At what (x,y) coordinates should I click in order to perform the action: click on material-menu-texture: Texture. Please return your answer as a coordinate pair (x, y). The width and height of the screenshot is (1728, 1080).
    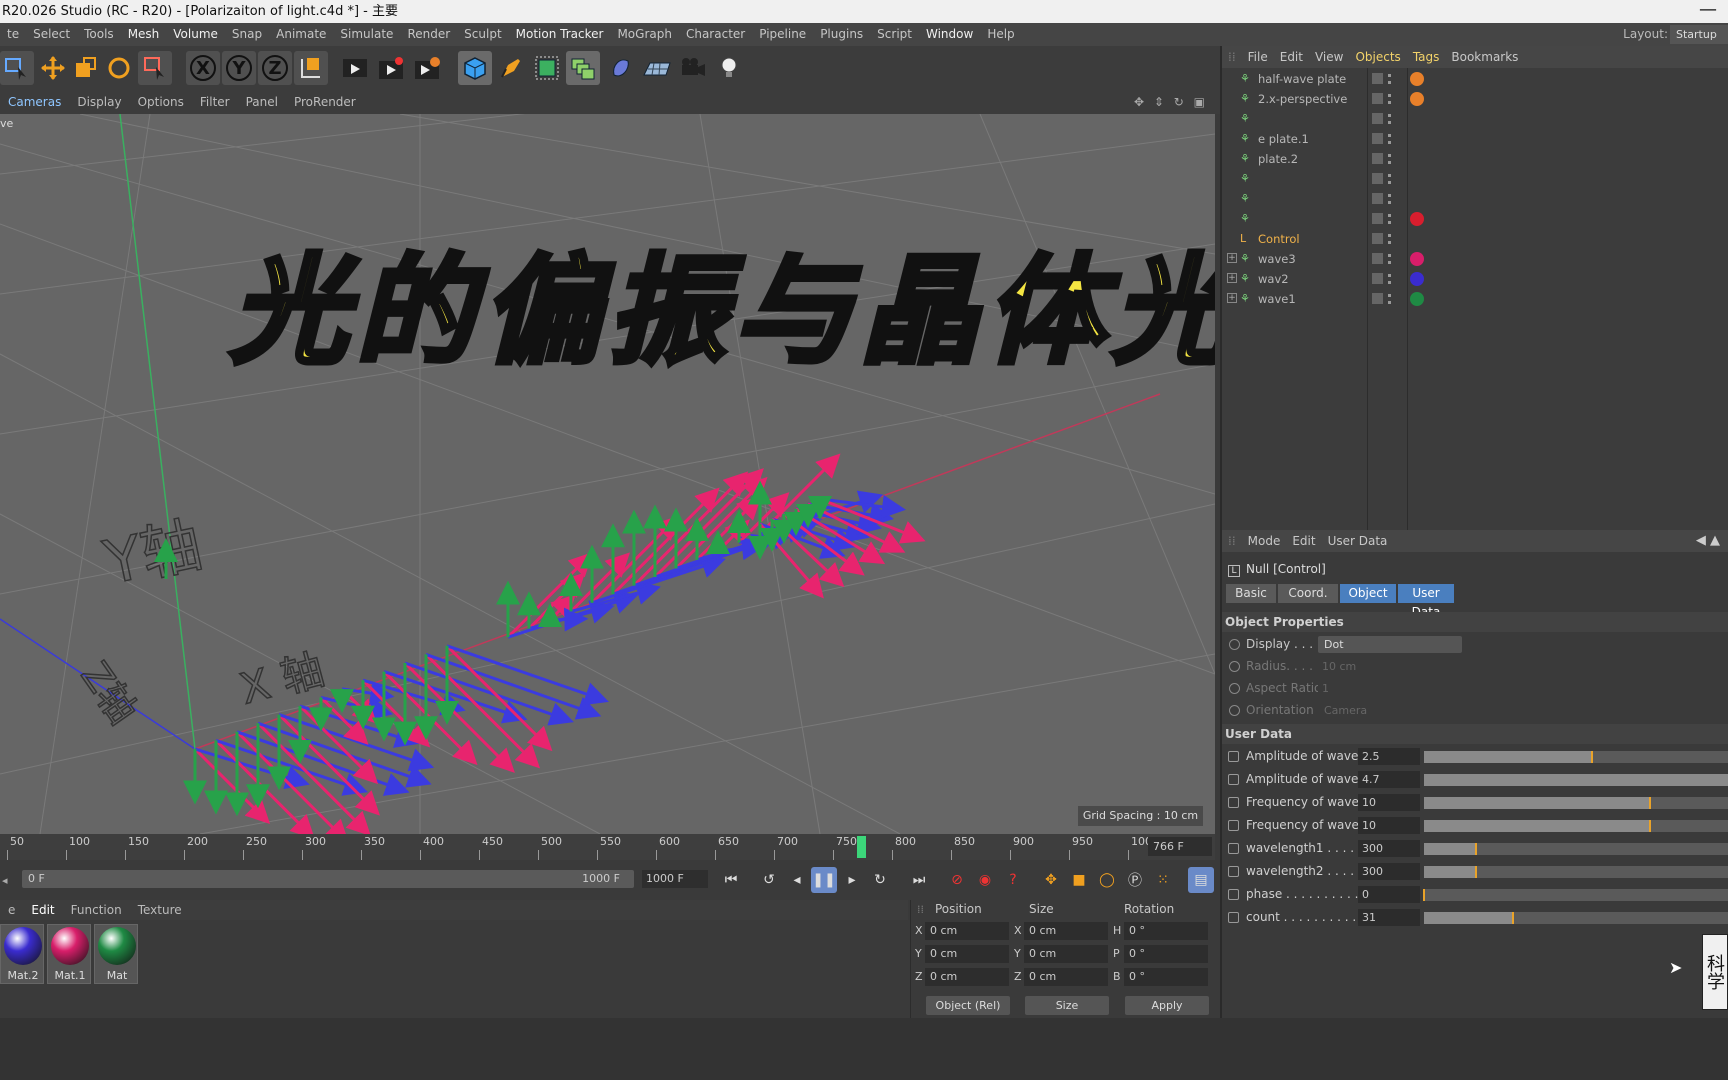
    Looking at the image, I should click on (160, 910).